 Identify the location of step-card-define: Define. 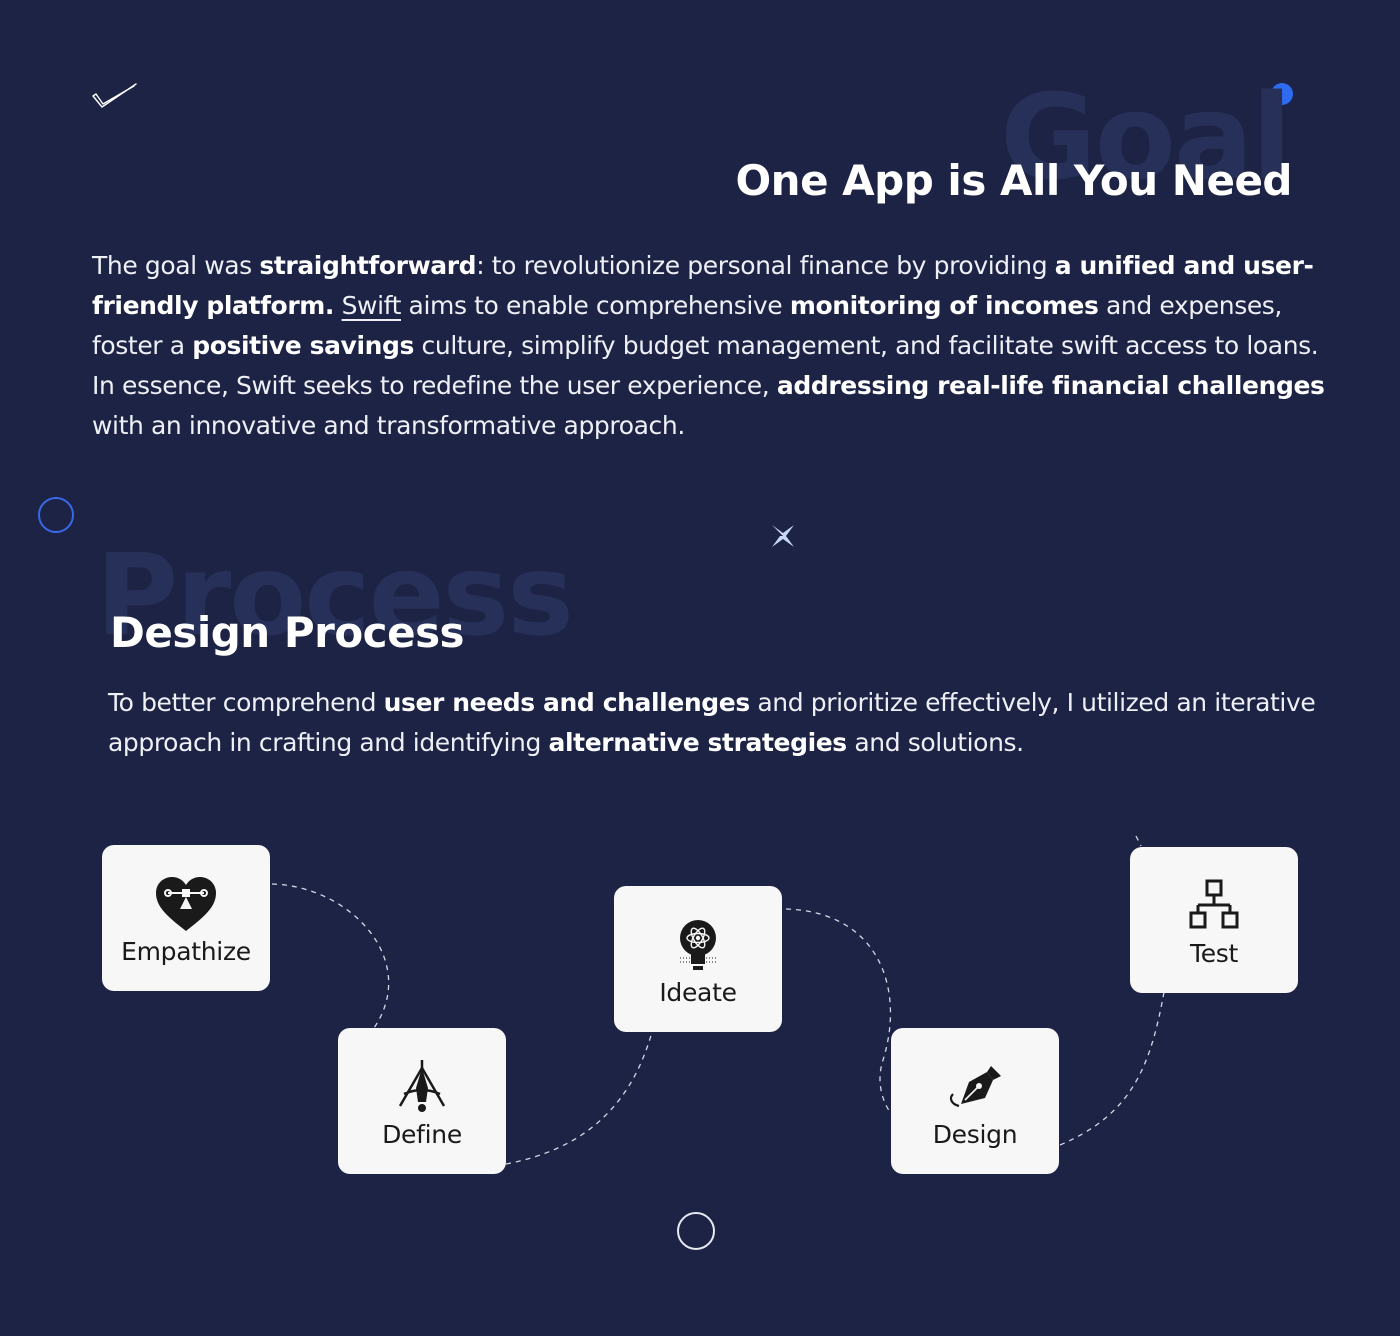
(422, 1101).